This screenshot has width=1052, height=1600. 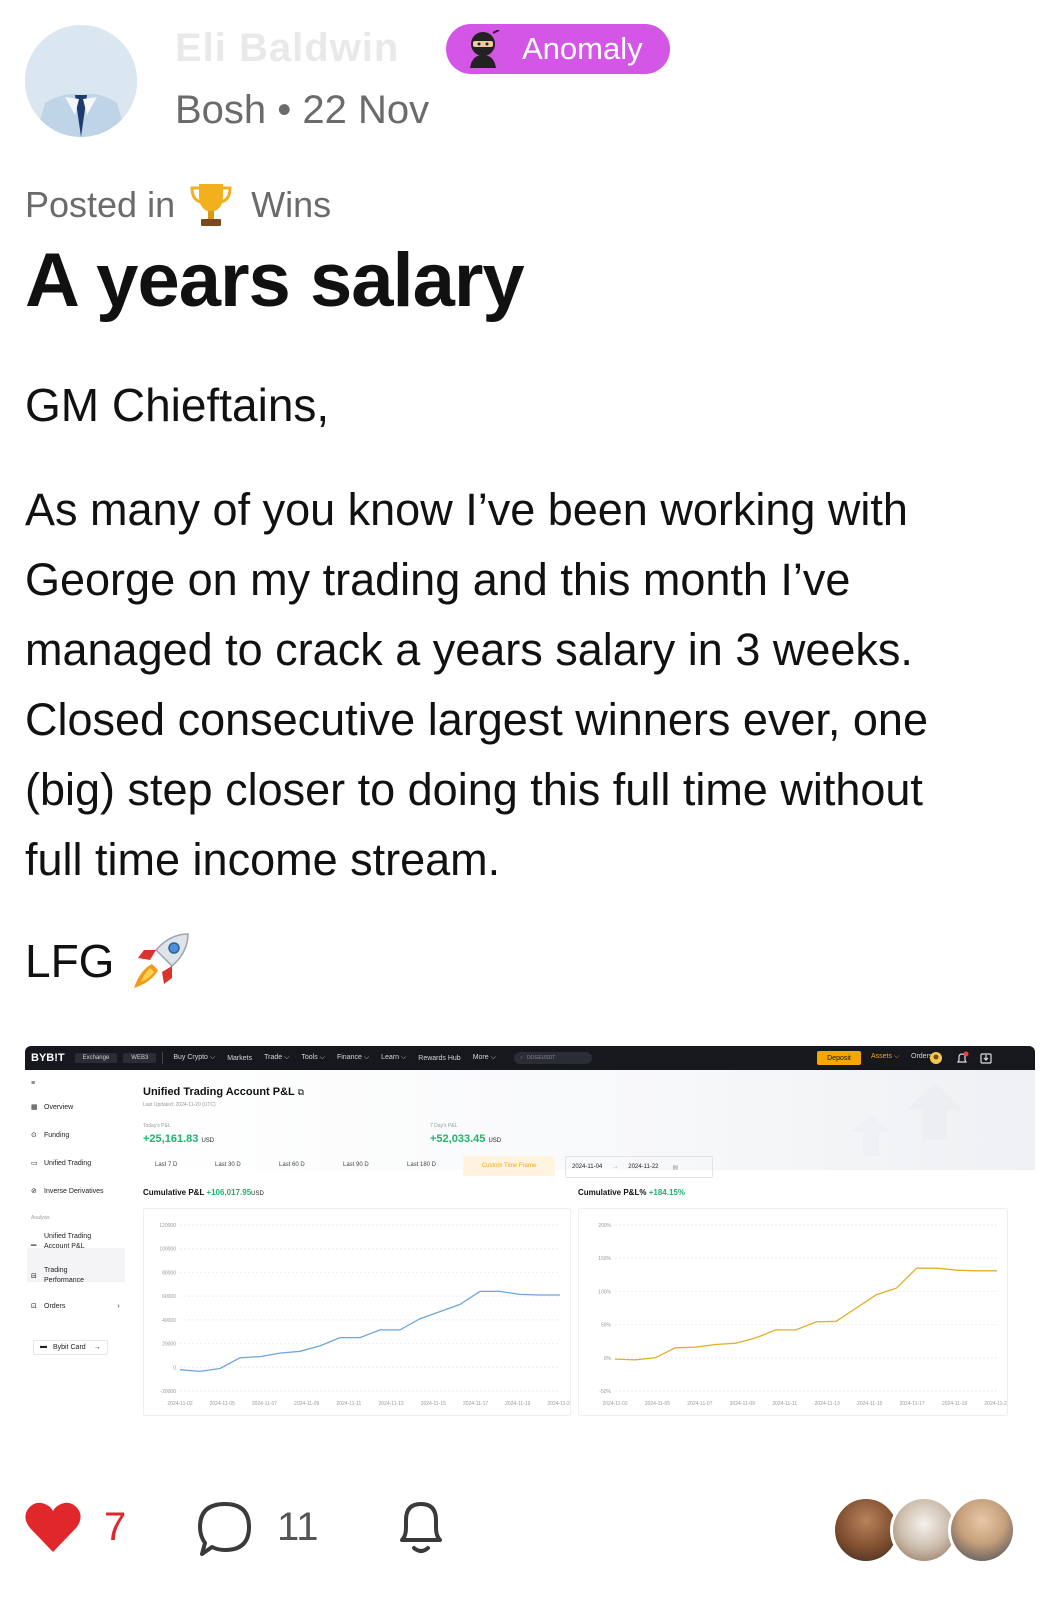 I want to click on sidebar-label: Funding, so click(x=57, y=1135).